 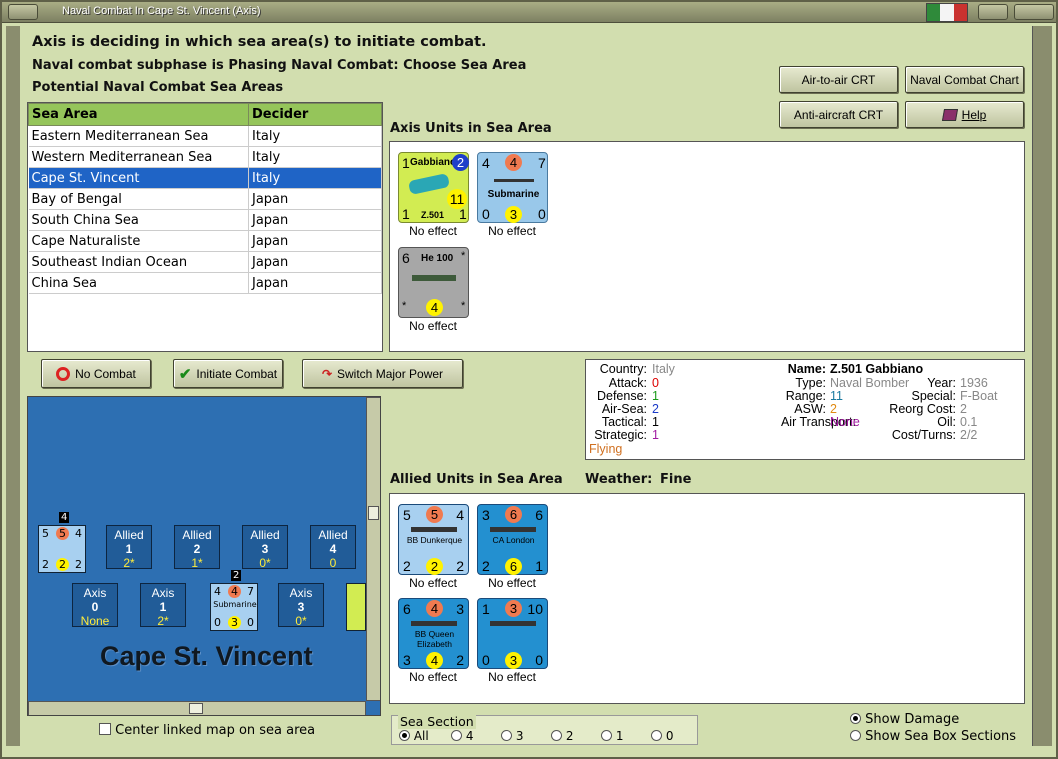 What do you see at coordinates (265, 547) in the screenshot?
I see `allied-sea-box: Allied 3 0*` at bounding box center [265, 547].